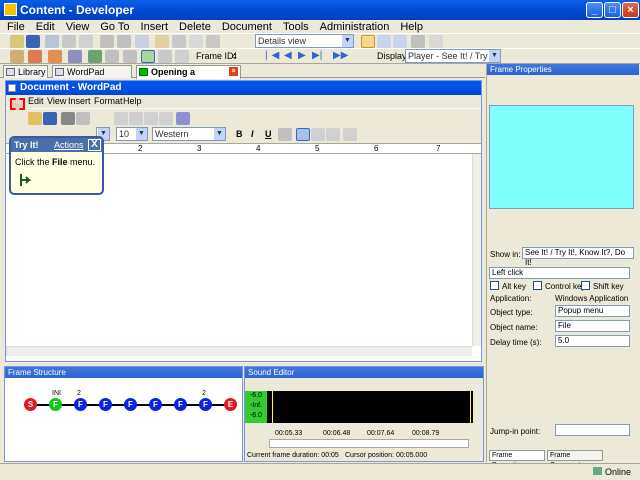 This screenshot has width=640, height=480. What do you see at coordinates (359, 407) in the screenshot?
I see `waveform-area: -6.0 -Inf. -6.0` at bounding box center [359, 407].